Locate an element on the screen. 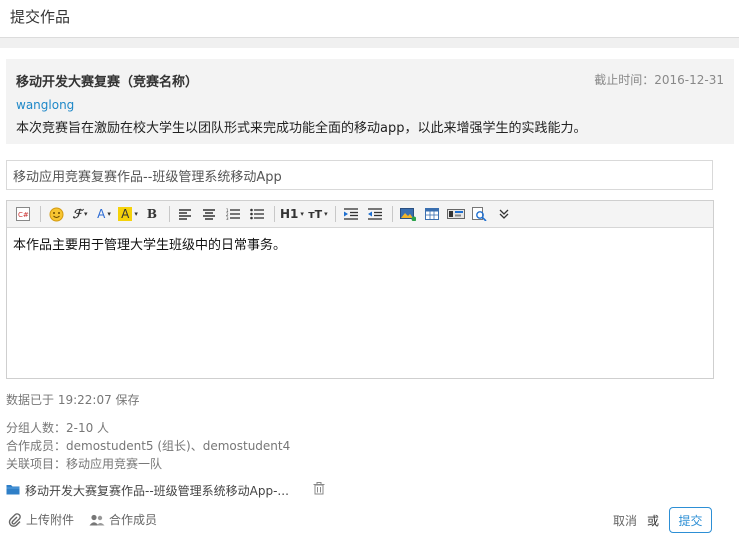 The height and width of the screenshot is (540, 739). collaborators-button: 合作成员 is located at coordinates (123, 519).